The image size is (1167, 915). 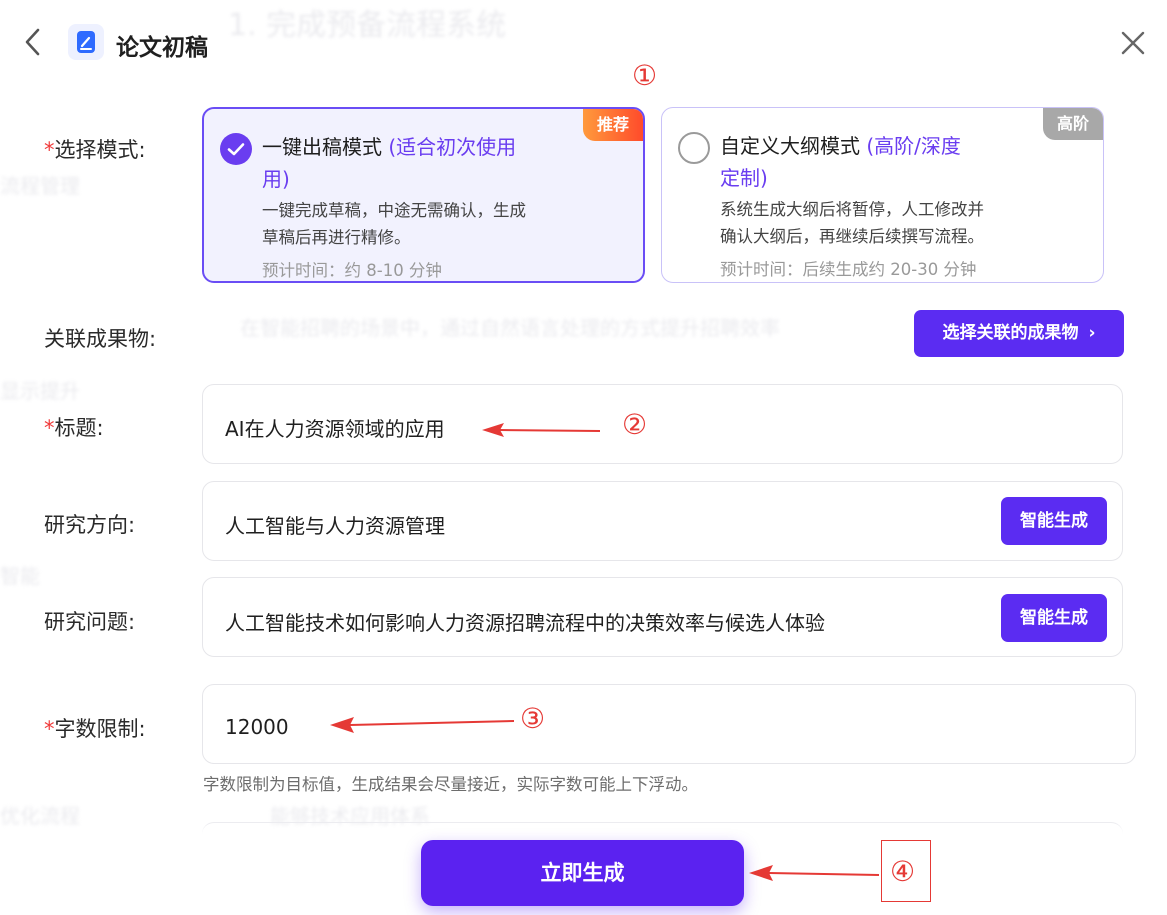 What do you see at coordinates (848, 269) in the screenshot?
I see `mode-card-time: 预计时间：后续生成约 20-30 分钟` at bounding box center [848, 269].